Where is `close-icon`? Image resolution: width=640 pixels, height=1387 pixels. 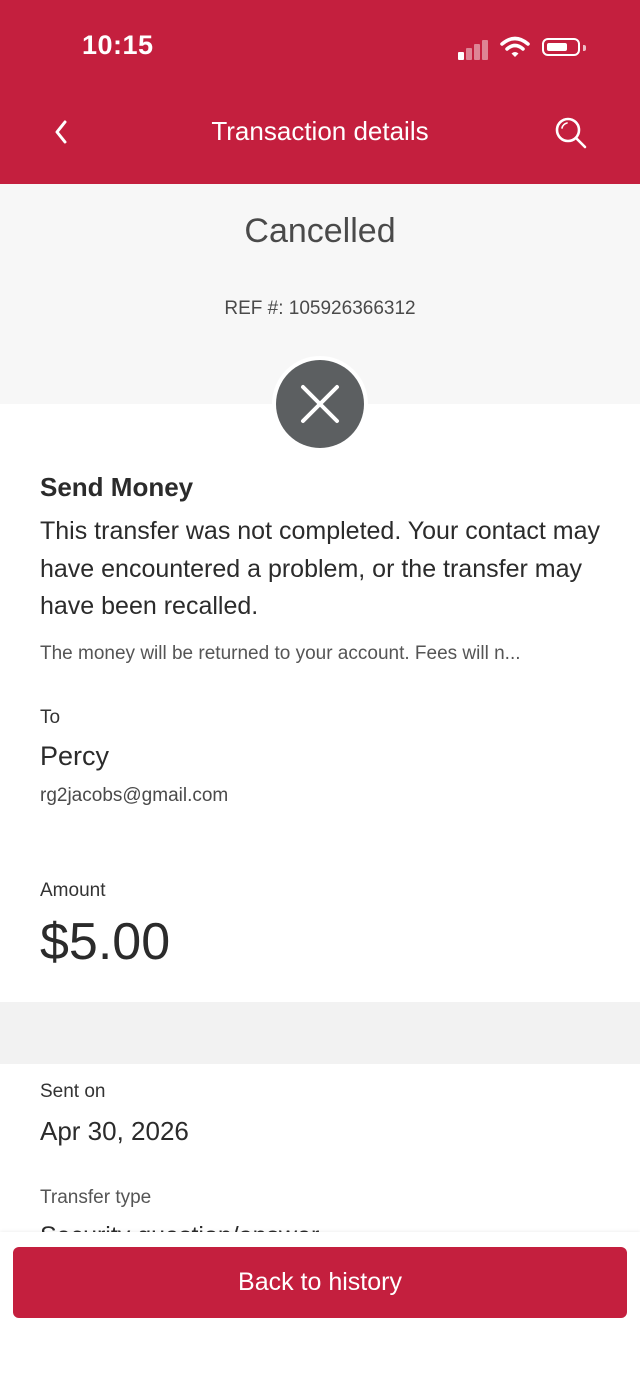
close-icon is located at coordinates (320, 404).